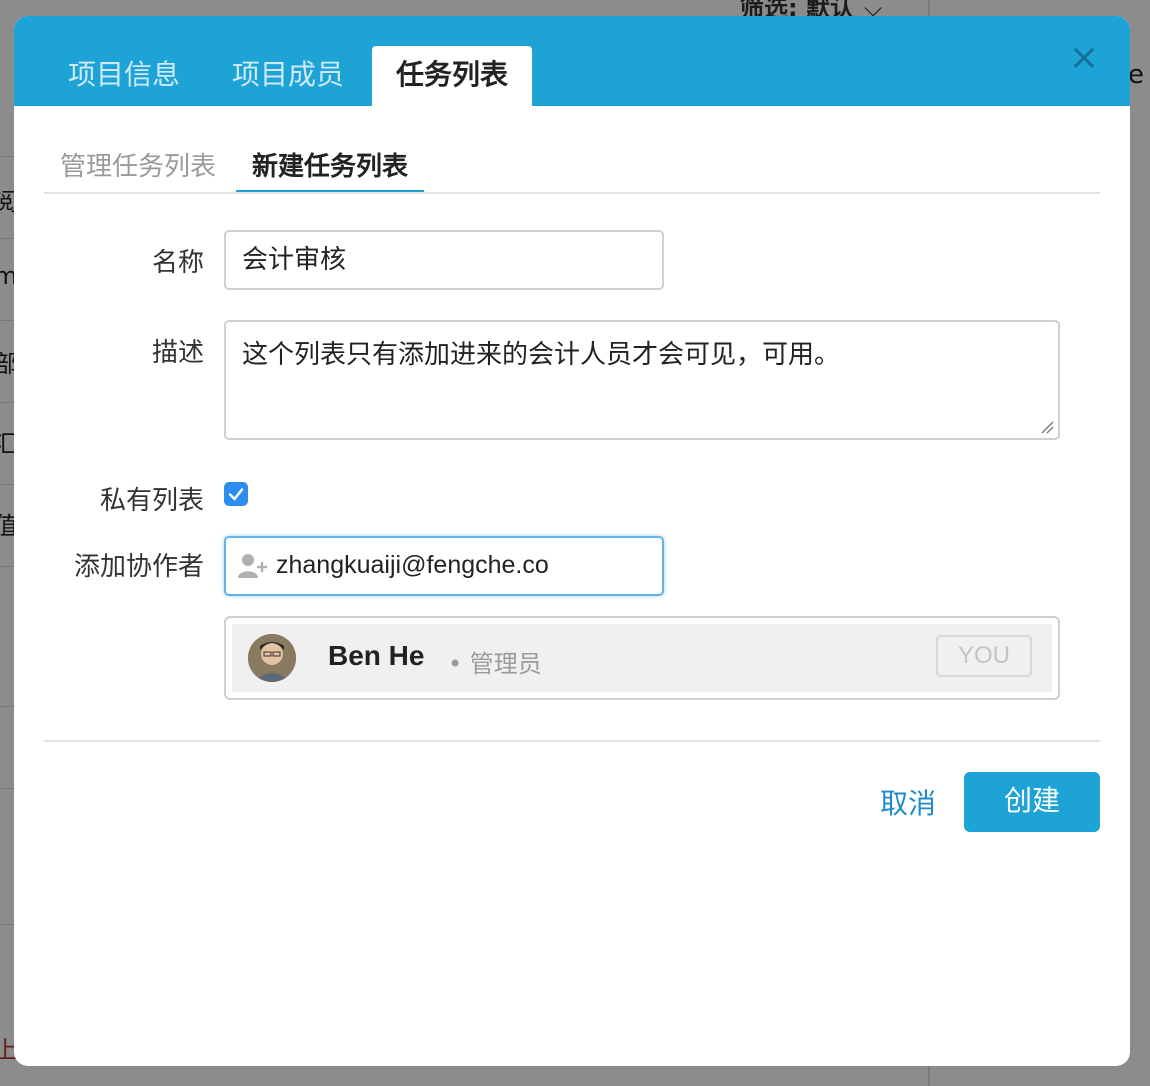 This screenshot has height=1086, width=1150. What do you see at coordinates (330, 169) in the screenshot?
I see `tab-new-task-list: 新建任务列表` at bounding box center [330, 169].